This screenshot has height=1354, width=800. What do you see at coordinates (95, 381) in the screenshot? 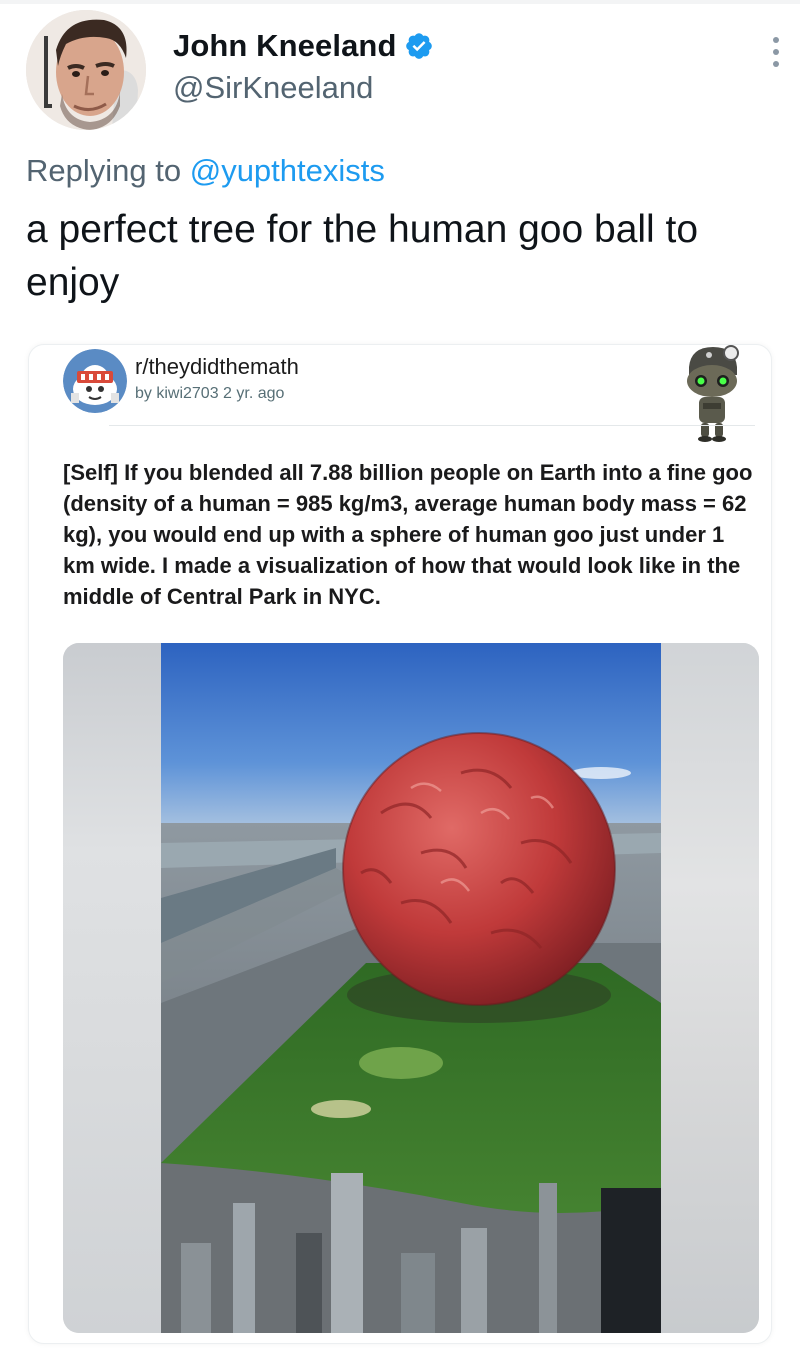
I see `subreddit-icon` at bounding box center [95, 381].